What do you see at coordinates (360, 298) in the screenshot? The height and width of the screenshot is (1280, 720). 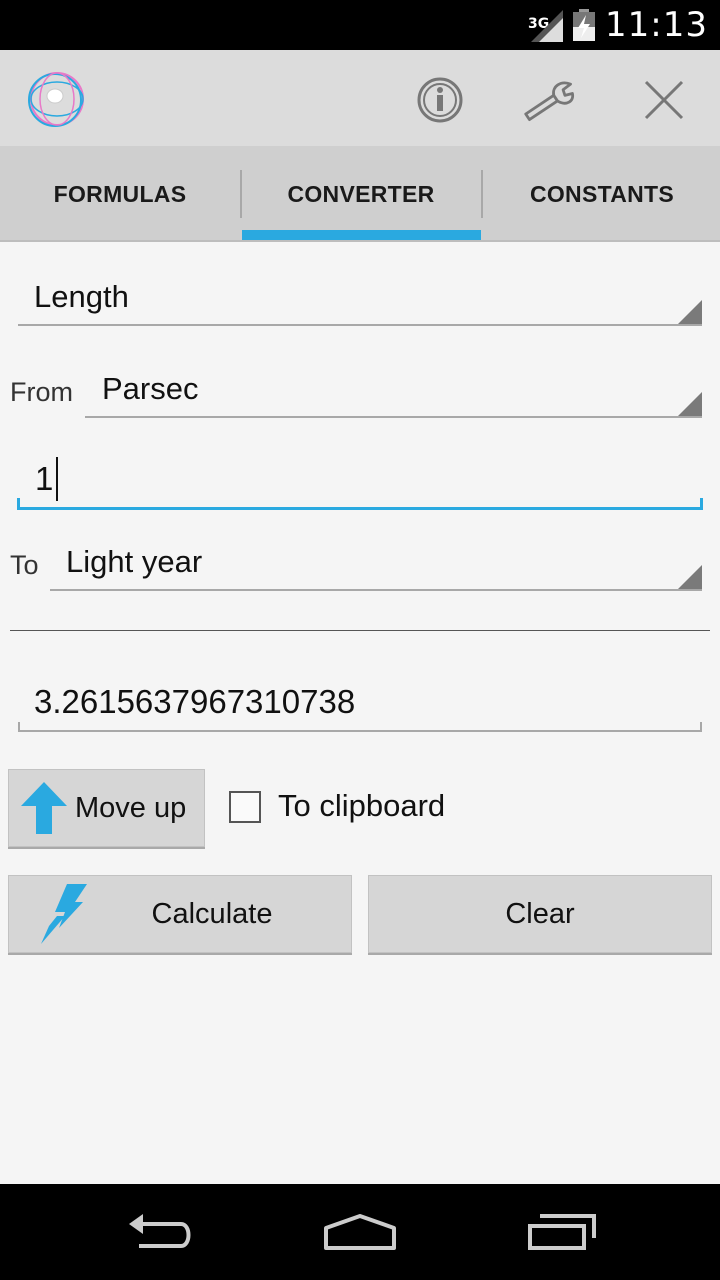 I see `category-spinner: Length` at bounding box center [360, 298].